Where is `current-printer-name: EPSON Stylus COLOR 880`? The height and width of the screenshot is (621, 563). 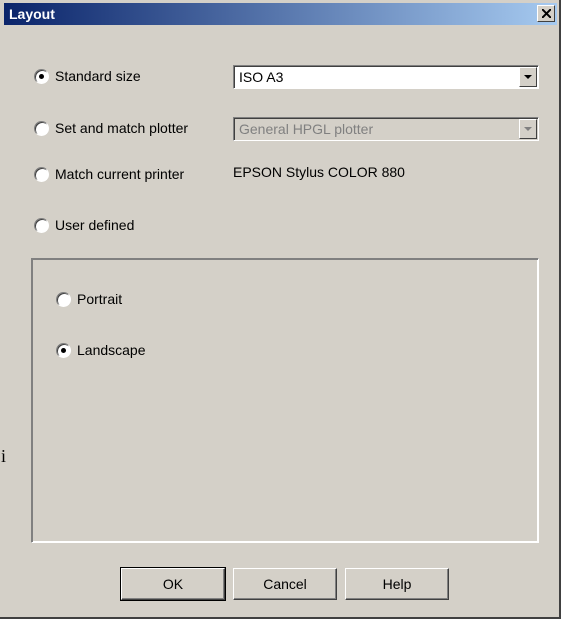
current-printer-name: EPSON Stylus COLOR 880 is located at coordinates (319, 172).